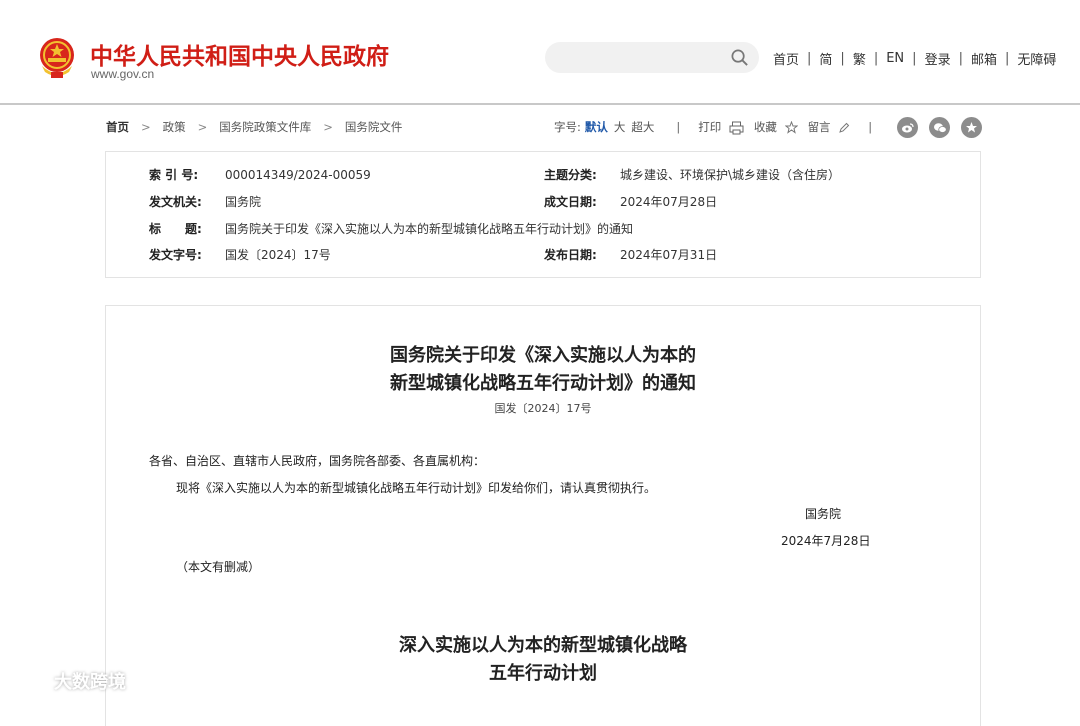 This screenshot has height=726, width=1080. What do you see at coordinates (669, 255) in the screenshot?
I see `meta-published-value: 2024年07月31日` at bounding box center [669, 255].